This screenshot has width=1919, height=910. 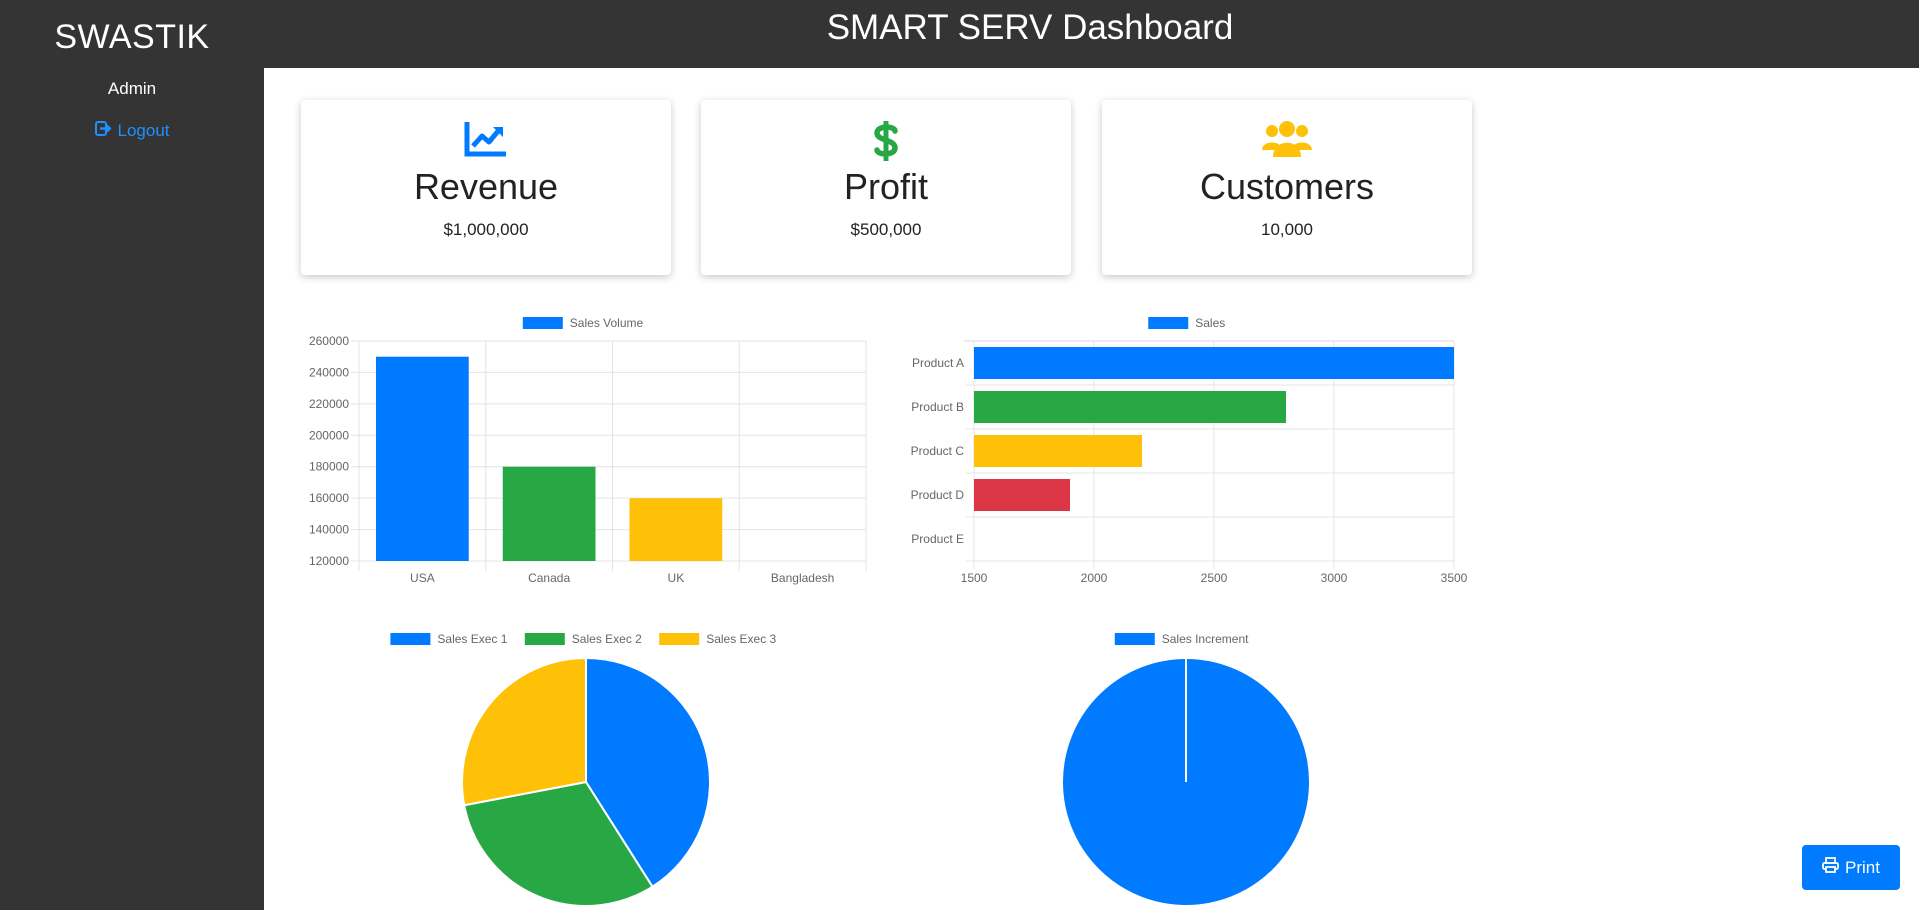 I want to click on card-title: Profit, so click(x=886, y=186).